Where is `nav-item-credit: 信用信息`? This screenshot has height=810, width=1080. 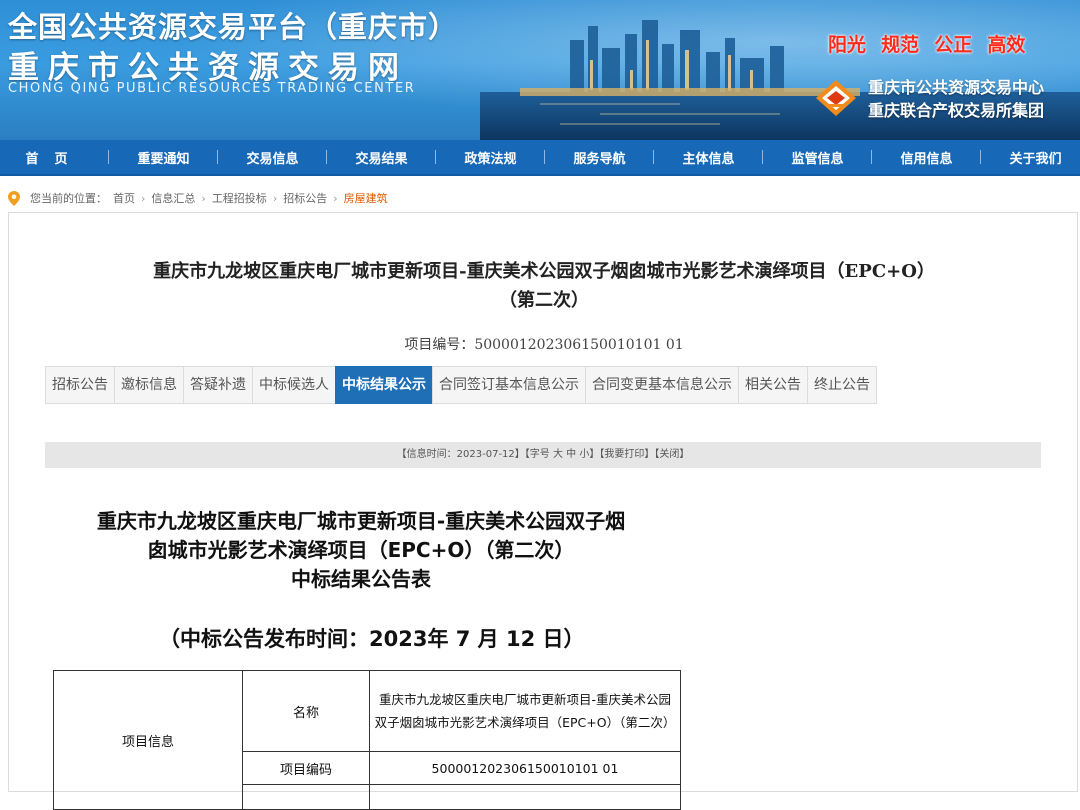 nav-item-credit: 信用信息 is located at coordinates (926, 157).